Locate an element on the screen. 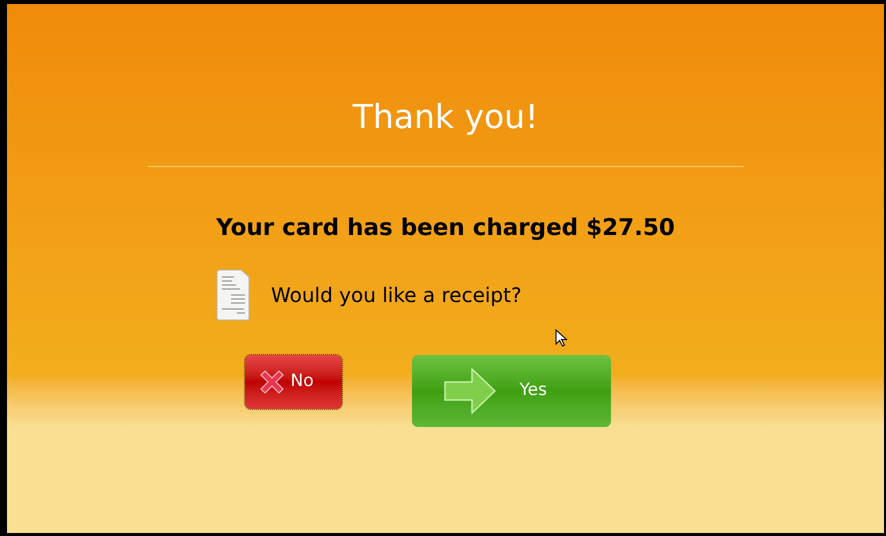 This screenshot has height=536, width=886. mouse-cursor-icon is located at coordinates (562, 338).